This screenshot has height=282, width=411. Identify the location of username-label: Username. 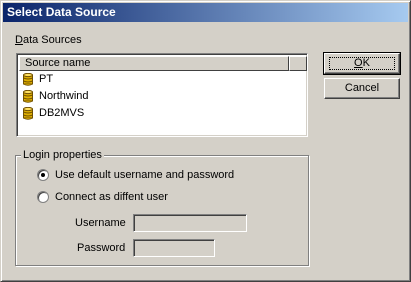
(100, 223).